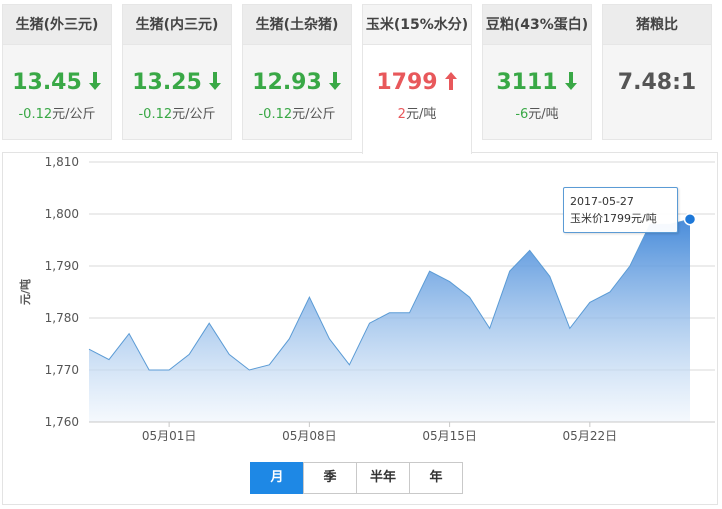  I want to click on tile-value-text: 13.25, so click(167, 82).